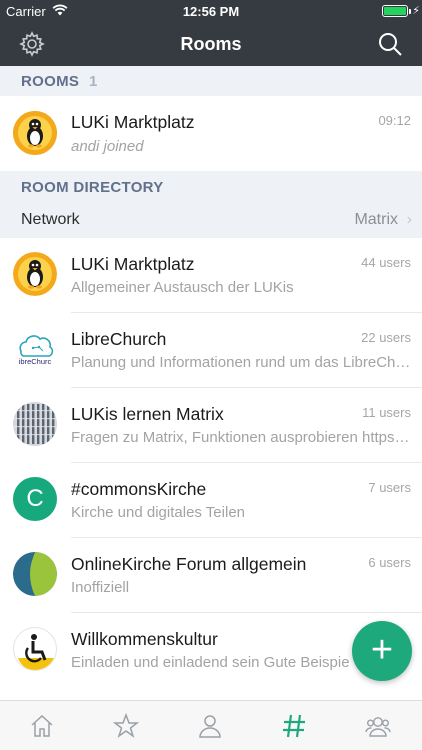  I want to click on room-name: LUKis lernen Matrix, so click(147, 414).